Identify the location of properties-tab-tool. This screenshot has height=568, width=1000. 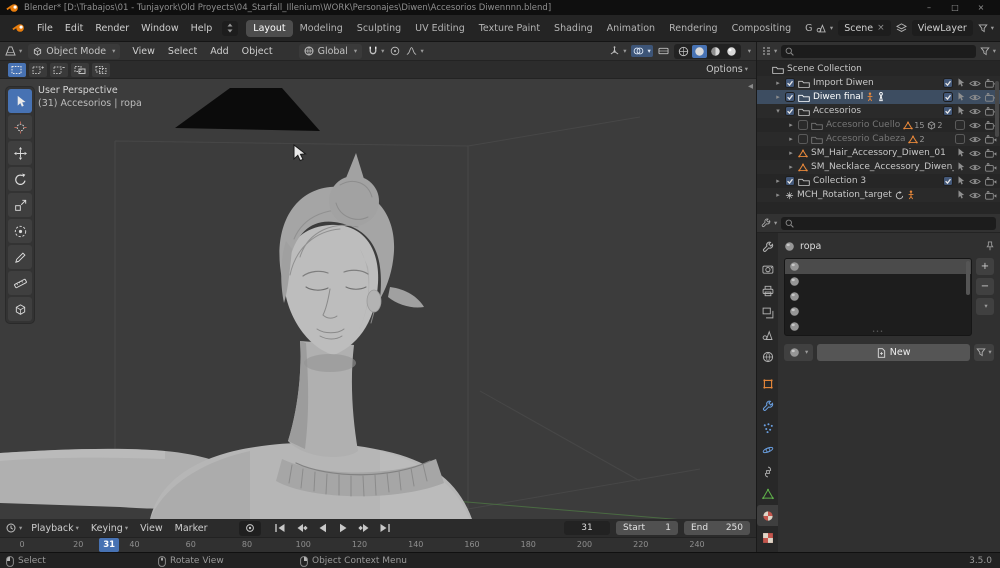
(767, 246).